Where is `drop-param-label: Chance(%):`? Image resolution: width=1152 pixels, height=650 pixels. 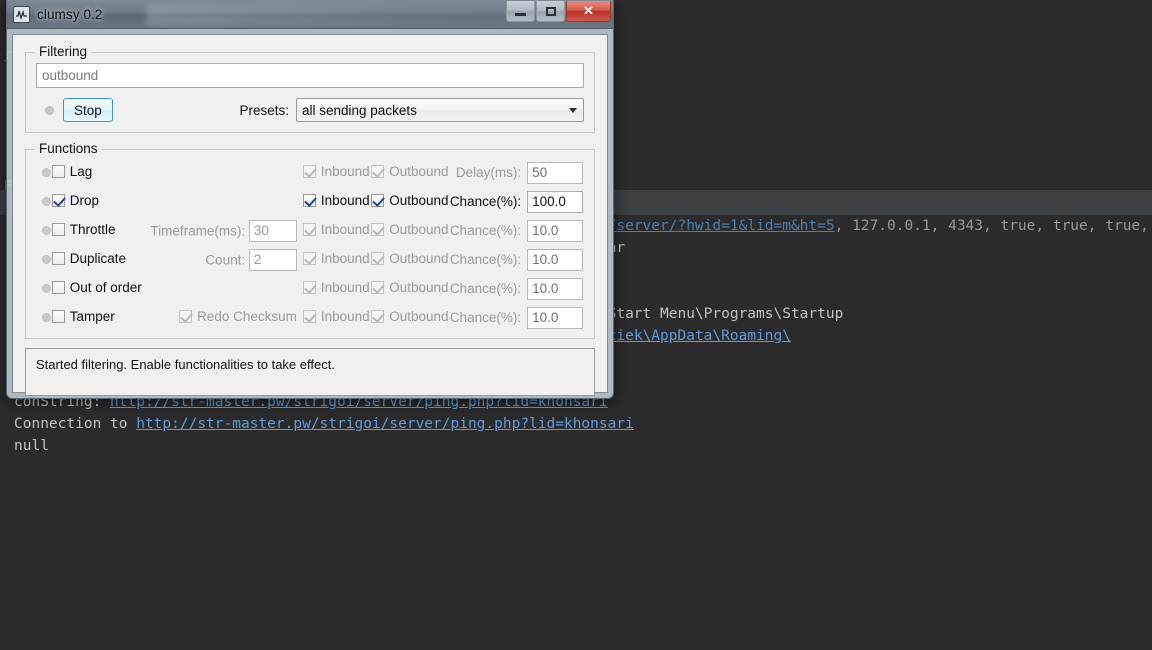
drop-param-label: Chance(%): is located at coordinates (485, 201).